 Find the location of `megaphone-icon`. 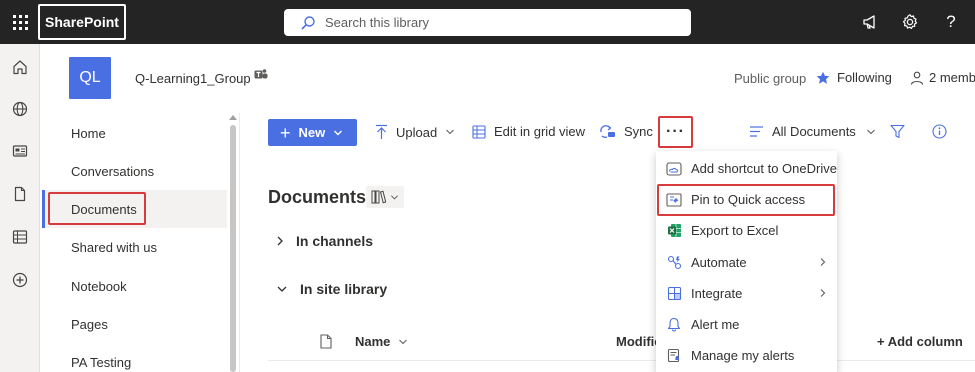

megaphone-icon is located at coordinates (870, 22).